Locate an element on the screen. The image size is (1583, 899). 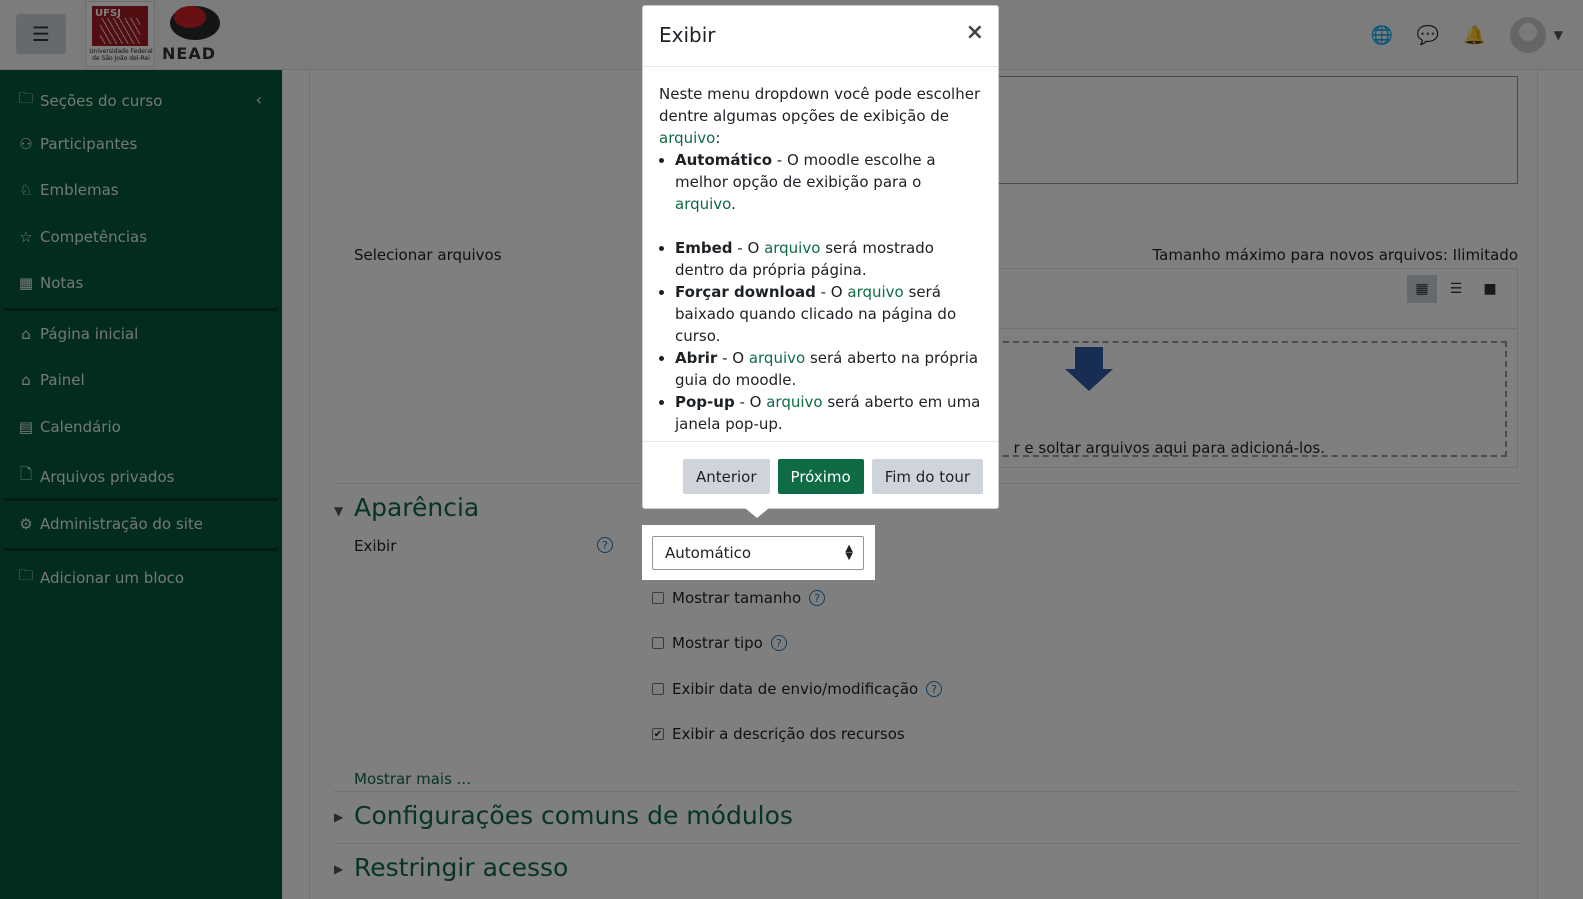
select-arrows-icon: ▲ ▼ is located at coordinates (849, 552).